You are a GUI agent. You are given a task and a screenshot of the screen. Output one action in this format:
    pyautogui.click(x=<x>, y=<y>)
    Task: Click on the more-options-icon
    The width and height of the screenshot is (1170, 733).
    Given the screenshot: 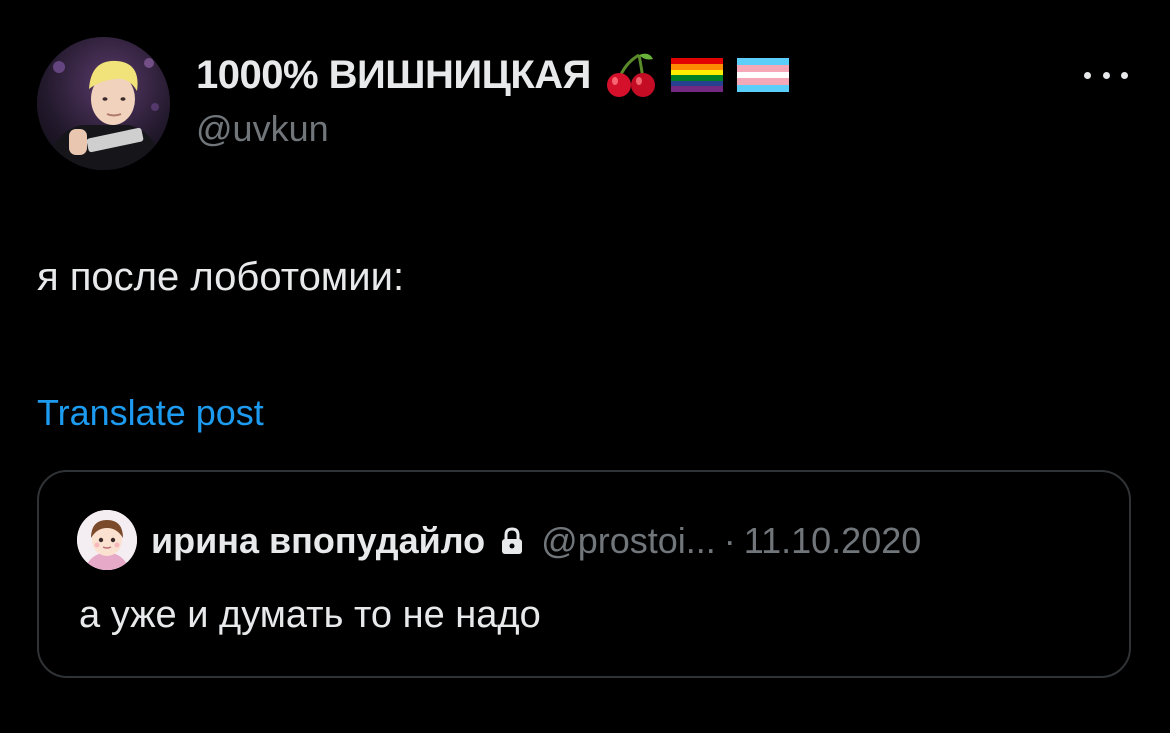 What is the action you would take?
    pyautogui.click(x=1106, y=75)
    